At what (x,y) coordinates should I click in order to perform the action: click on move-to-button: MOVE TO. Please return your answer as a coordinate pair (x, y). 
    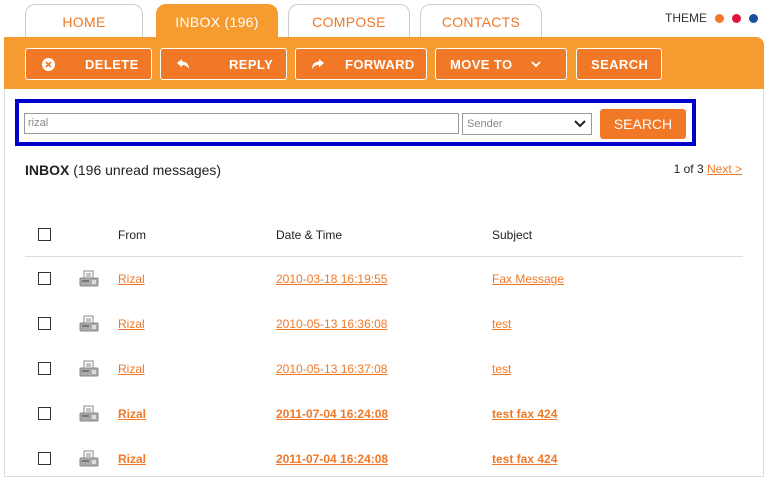
    Looking at the image, I should click on (501, 64).